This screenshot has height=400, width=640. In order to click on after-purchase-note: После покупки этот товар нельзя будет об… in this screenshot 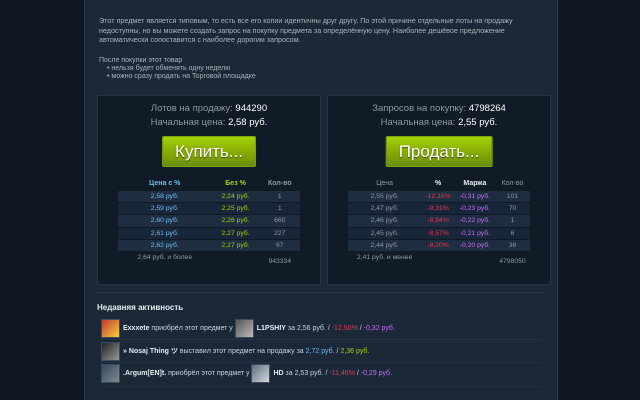, I will do `click(319, 69)`.